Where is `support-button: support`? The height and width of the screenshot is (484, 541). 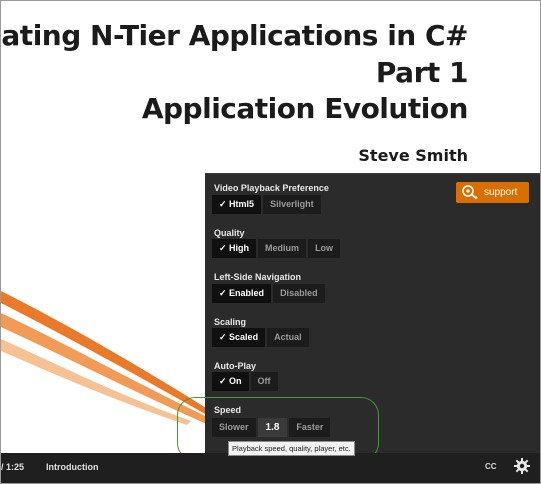 support-button: support is located at coordinates (492, 192).